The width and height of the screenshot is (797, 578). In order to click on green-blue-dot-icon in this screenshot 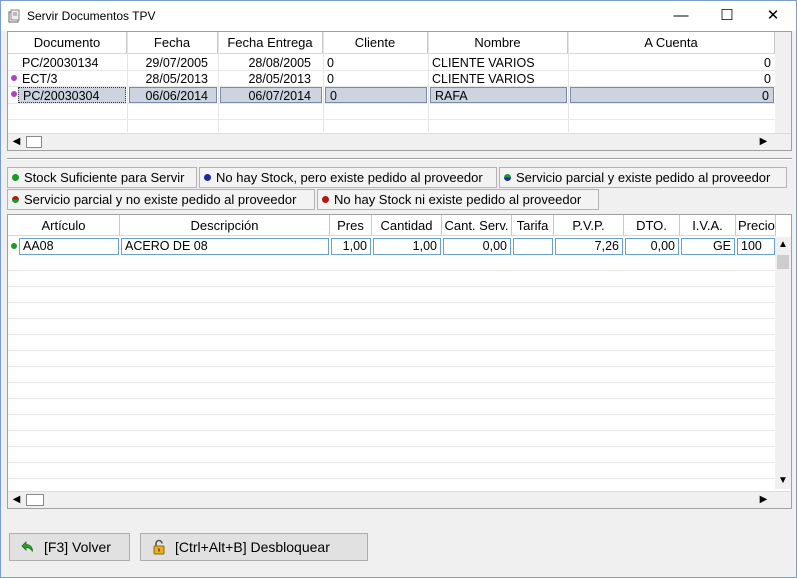, I will do `click(507, 177)`.